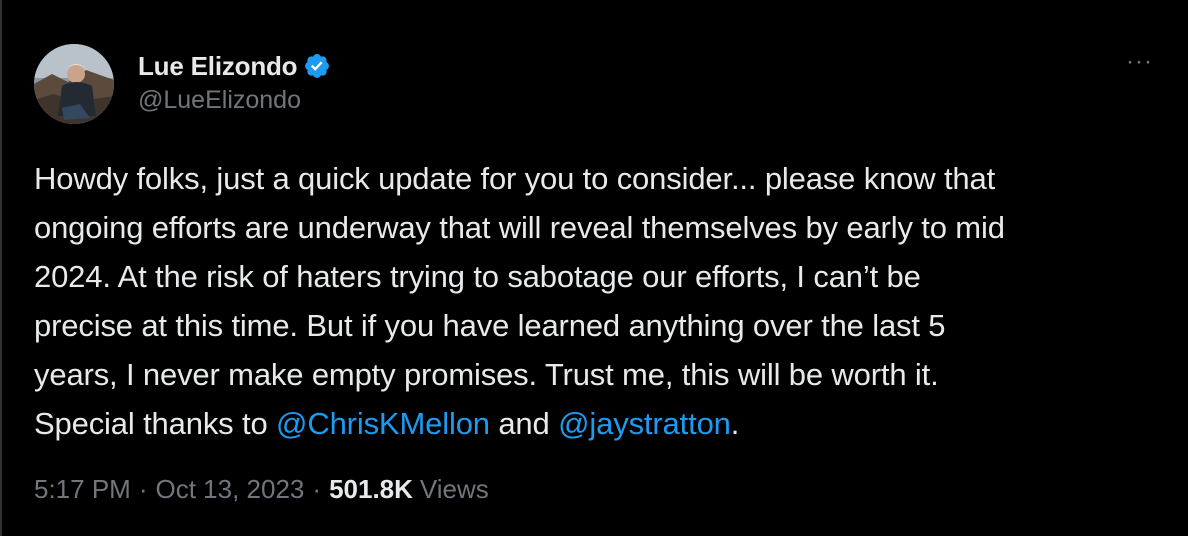 Image resolution: width=1188 pixels, height=536 pixels. I want to click on tweet-time: 5:17 PM, so click(82, 489).